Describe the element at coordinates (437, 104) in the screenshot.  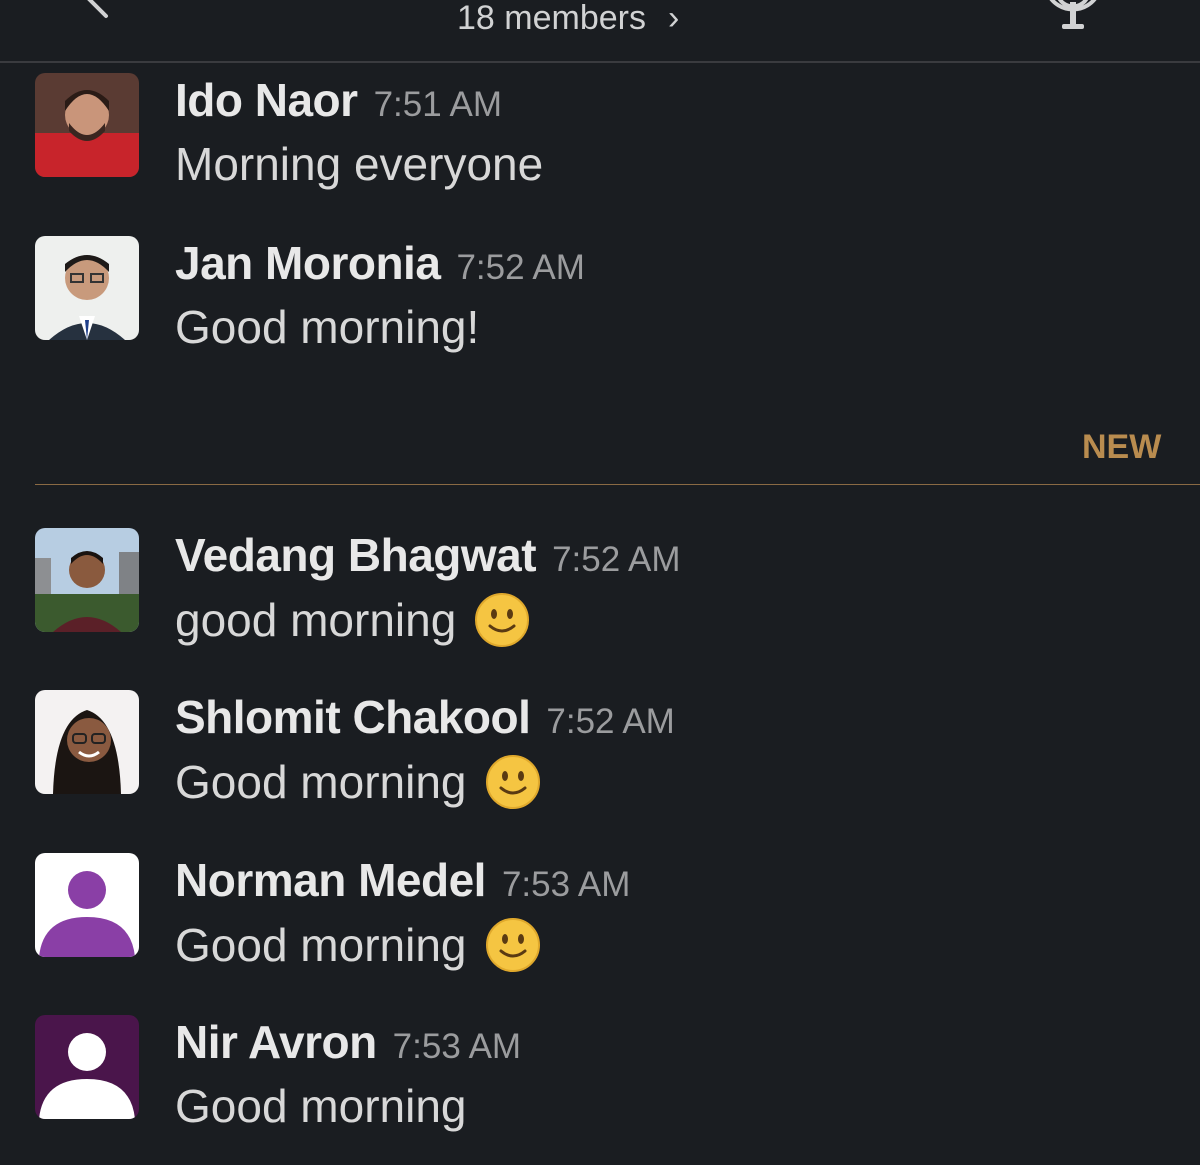
I see `message-timestamp: 7:51 AM` at that location.